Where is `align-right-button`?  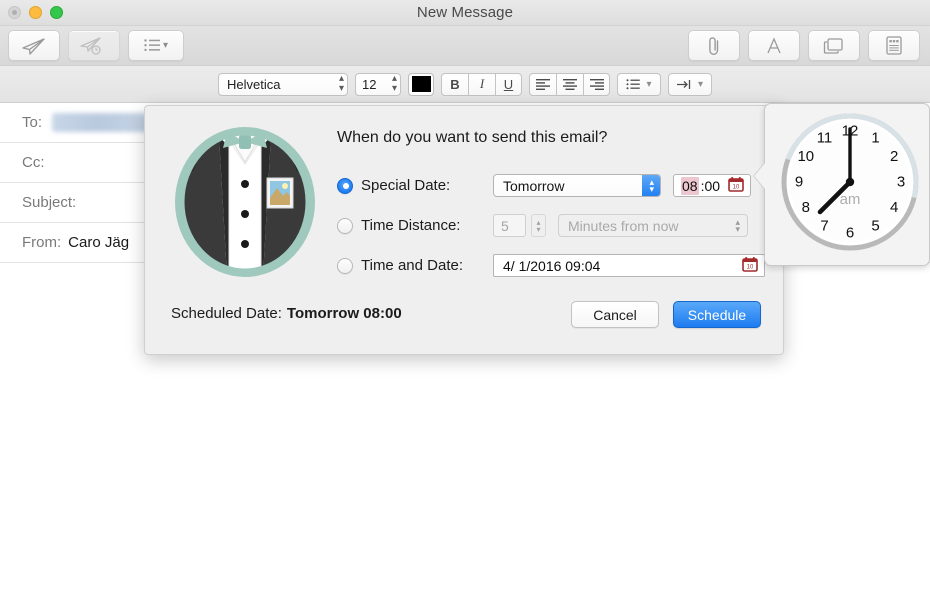 align-right-button is located at coordinates (596, 84).